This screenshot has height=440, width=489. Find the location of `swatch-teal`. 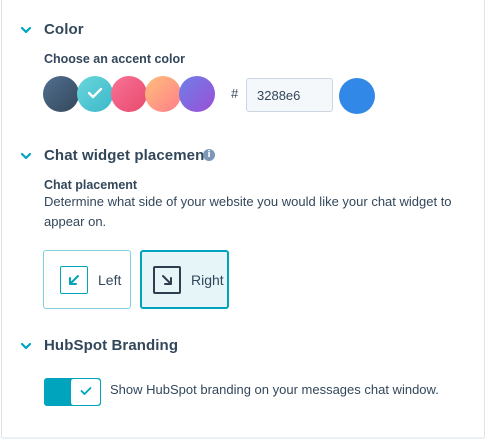

swatch-teal is located at coordinates (95, 94).